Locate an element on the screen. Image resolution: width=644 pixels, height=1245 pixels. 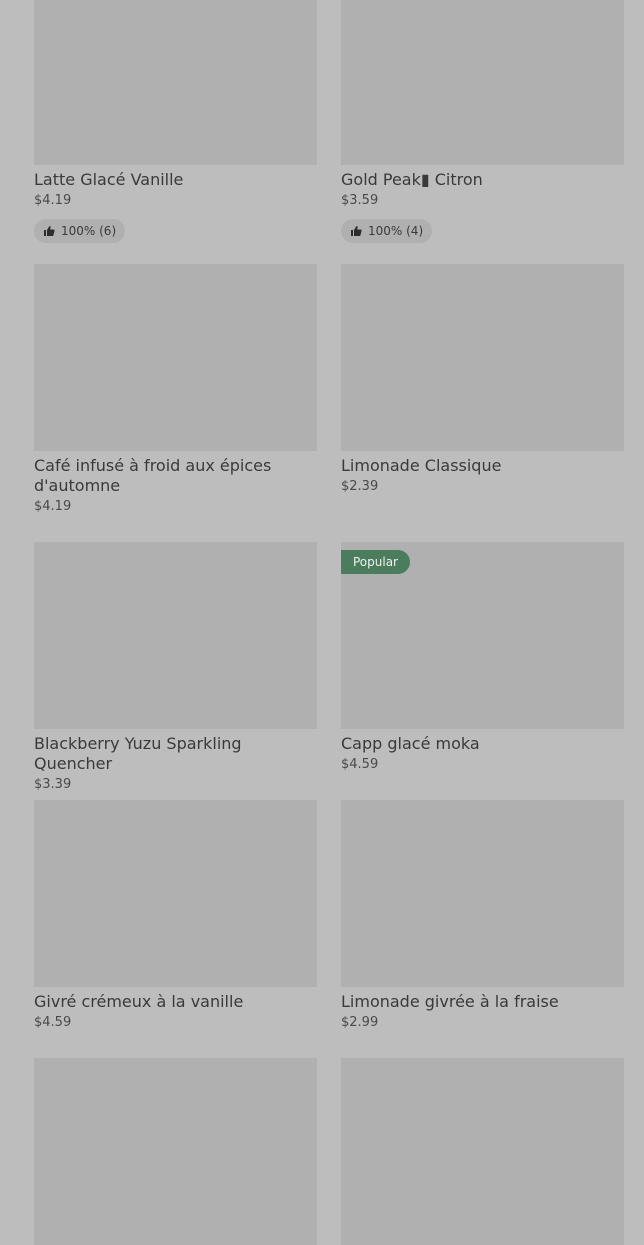
product-card: Gold Peak▮ Citron $3.59 100% (4) is located at coordinates (482, 132).